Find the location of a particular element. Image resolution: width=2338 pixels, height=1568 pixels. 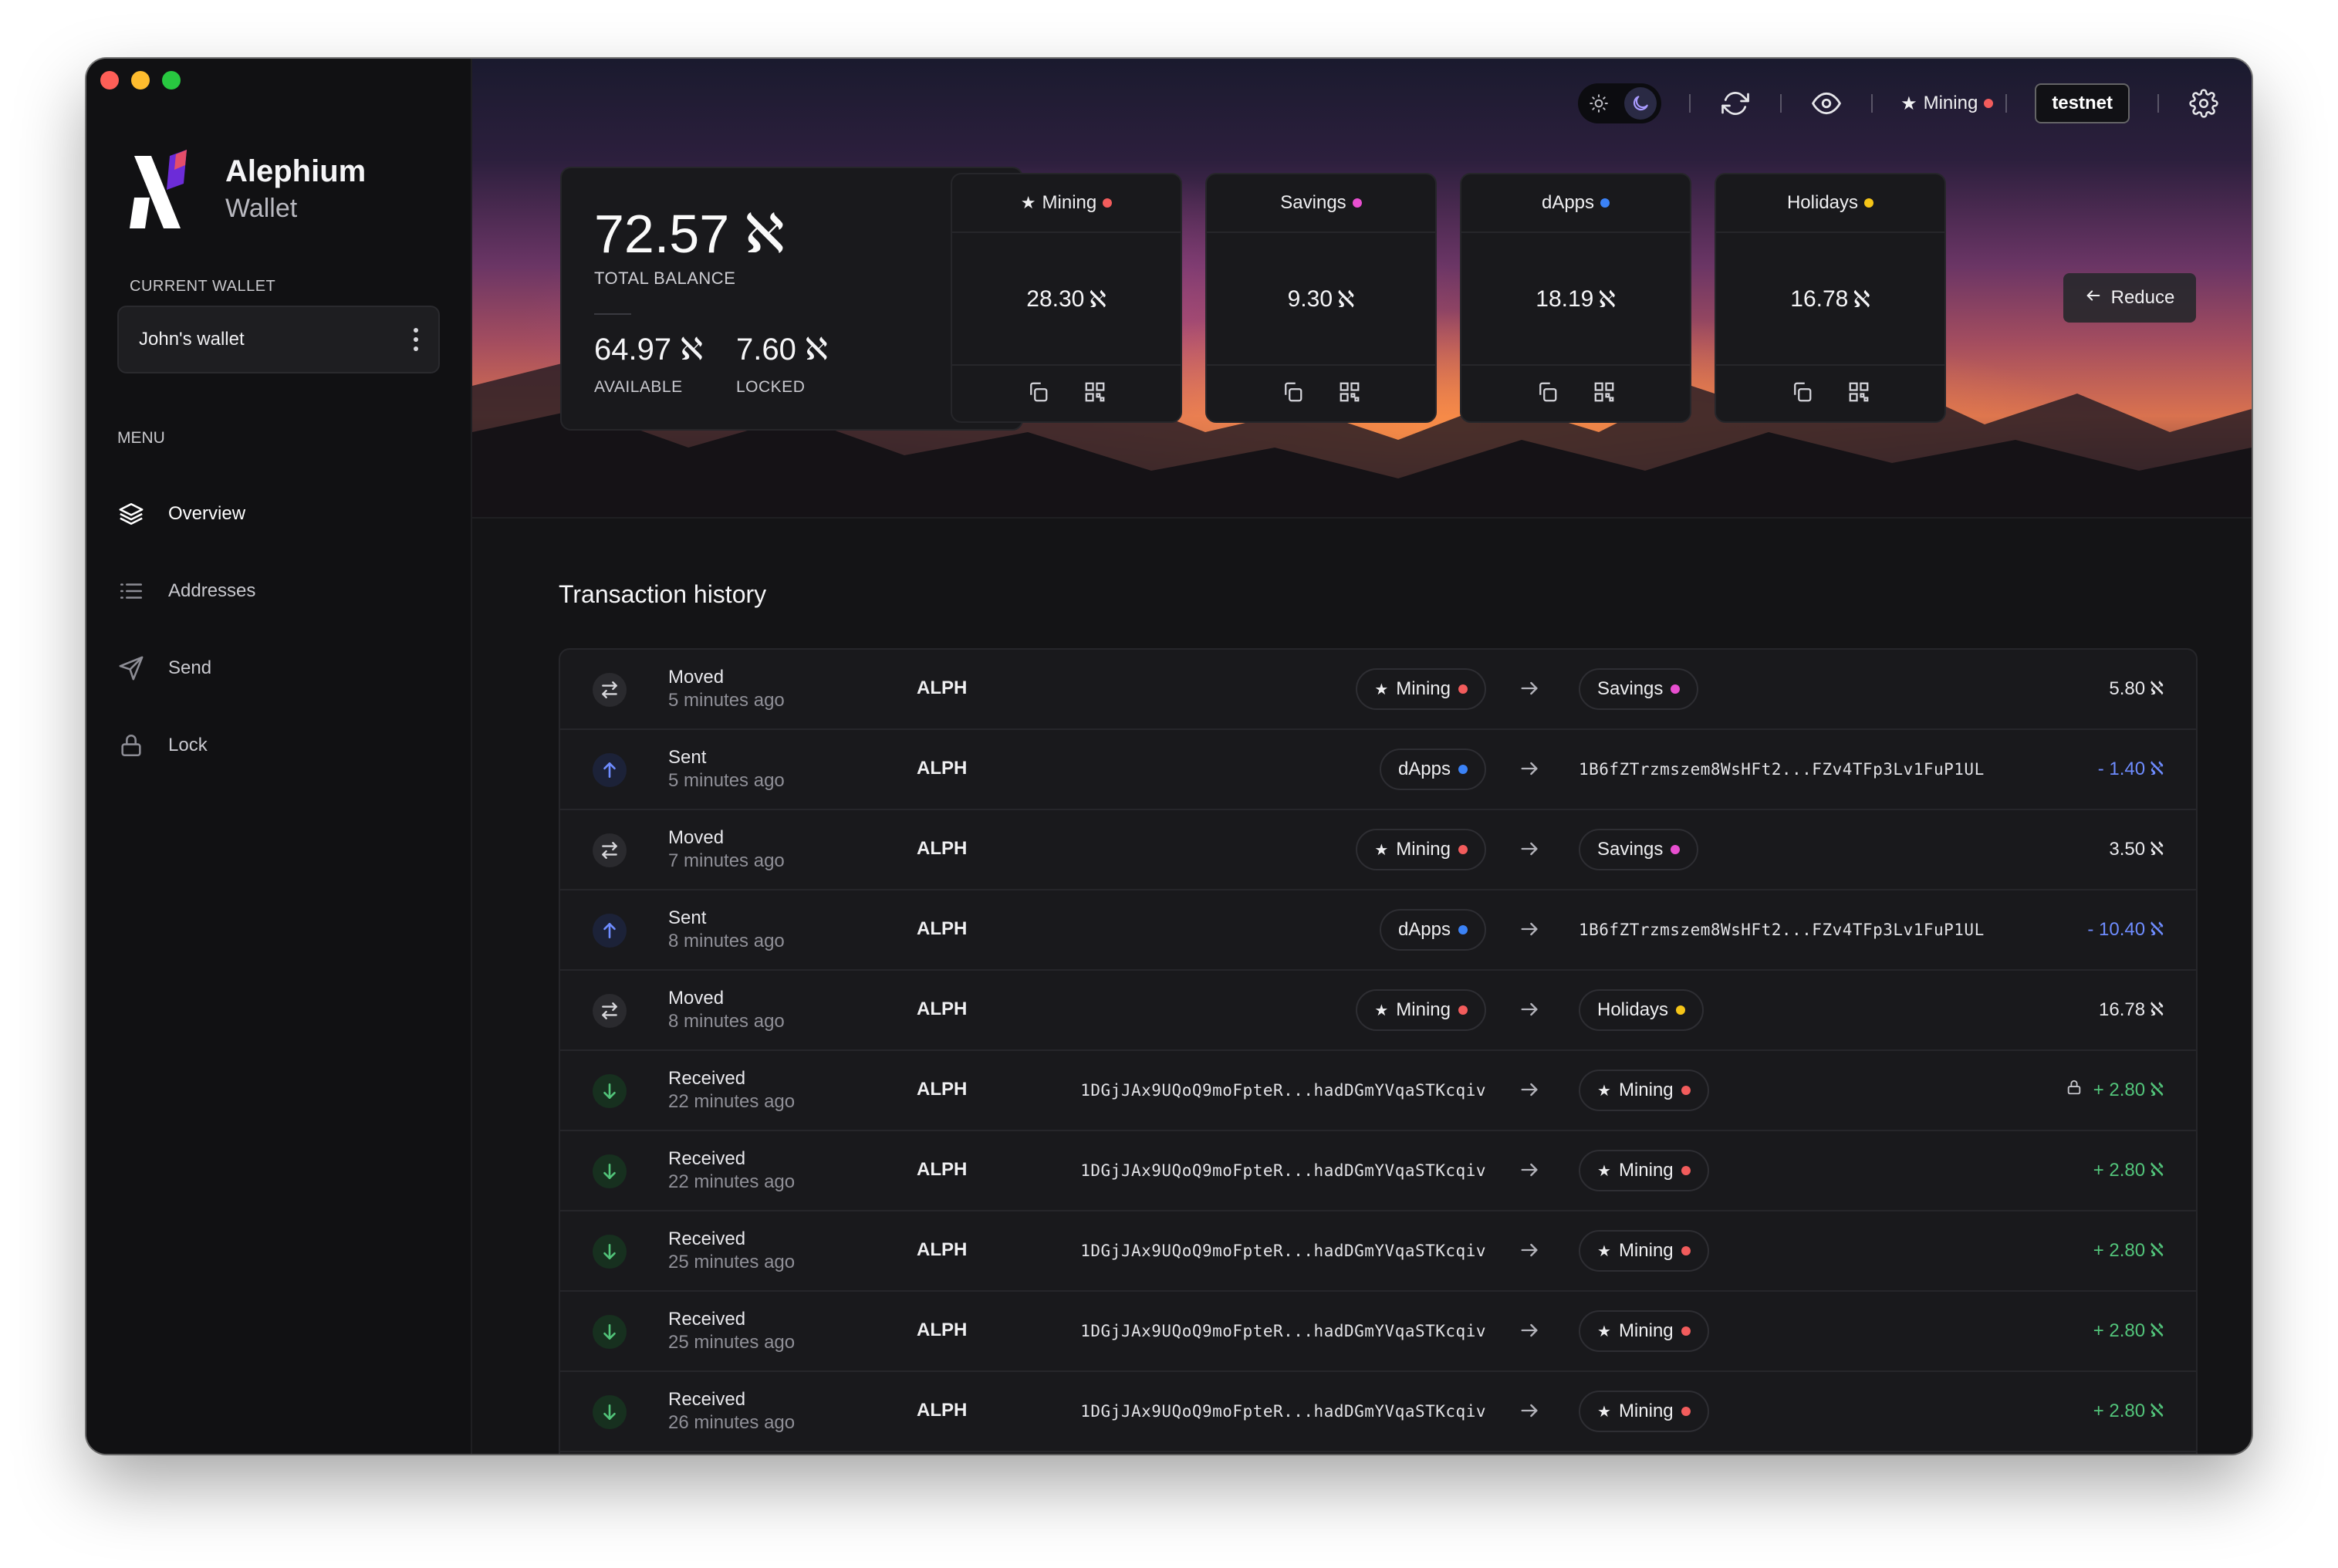

reduce-button: Reduce is located at coordinates (2129, 298).